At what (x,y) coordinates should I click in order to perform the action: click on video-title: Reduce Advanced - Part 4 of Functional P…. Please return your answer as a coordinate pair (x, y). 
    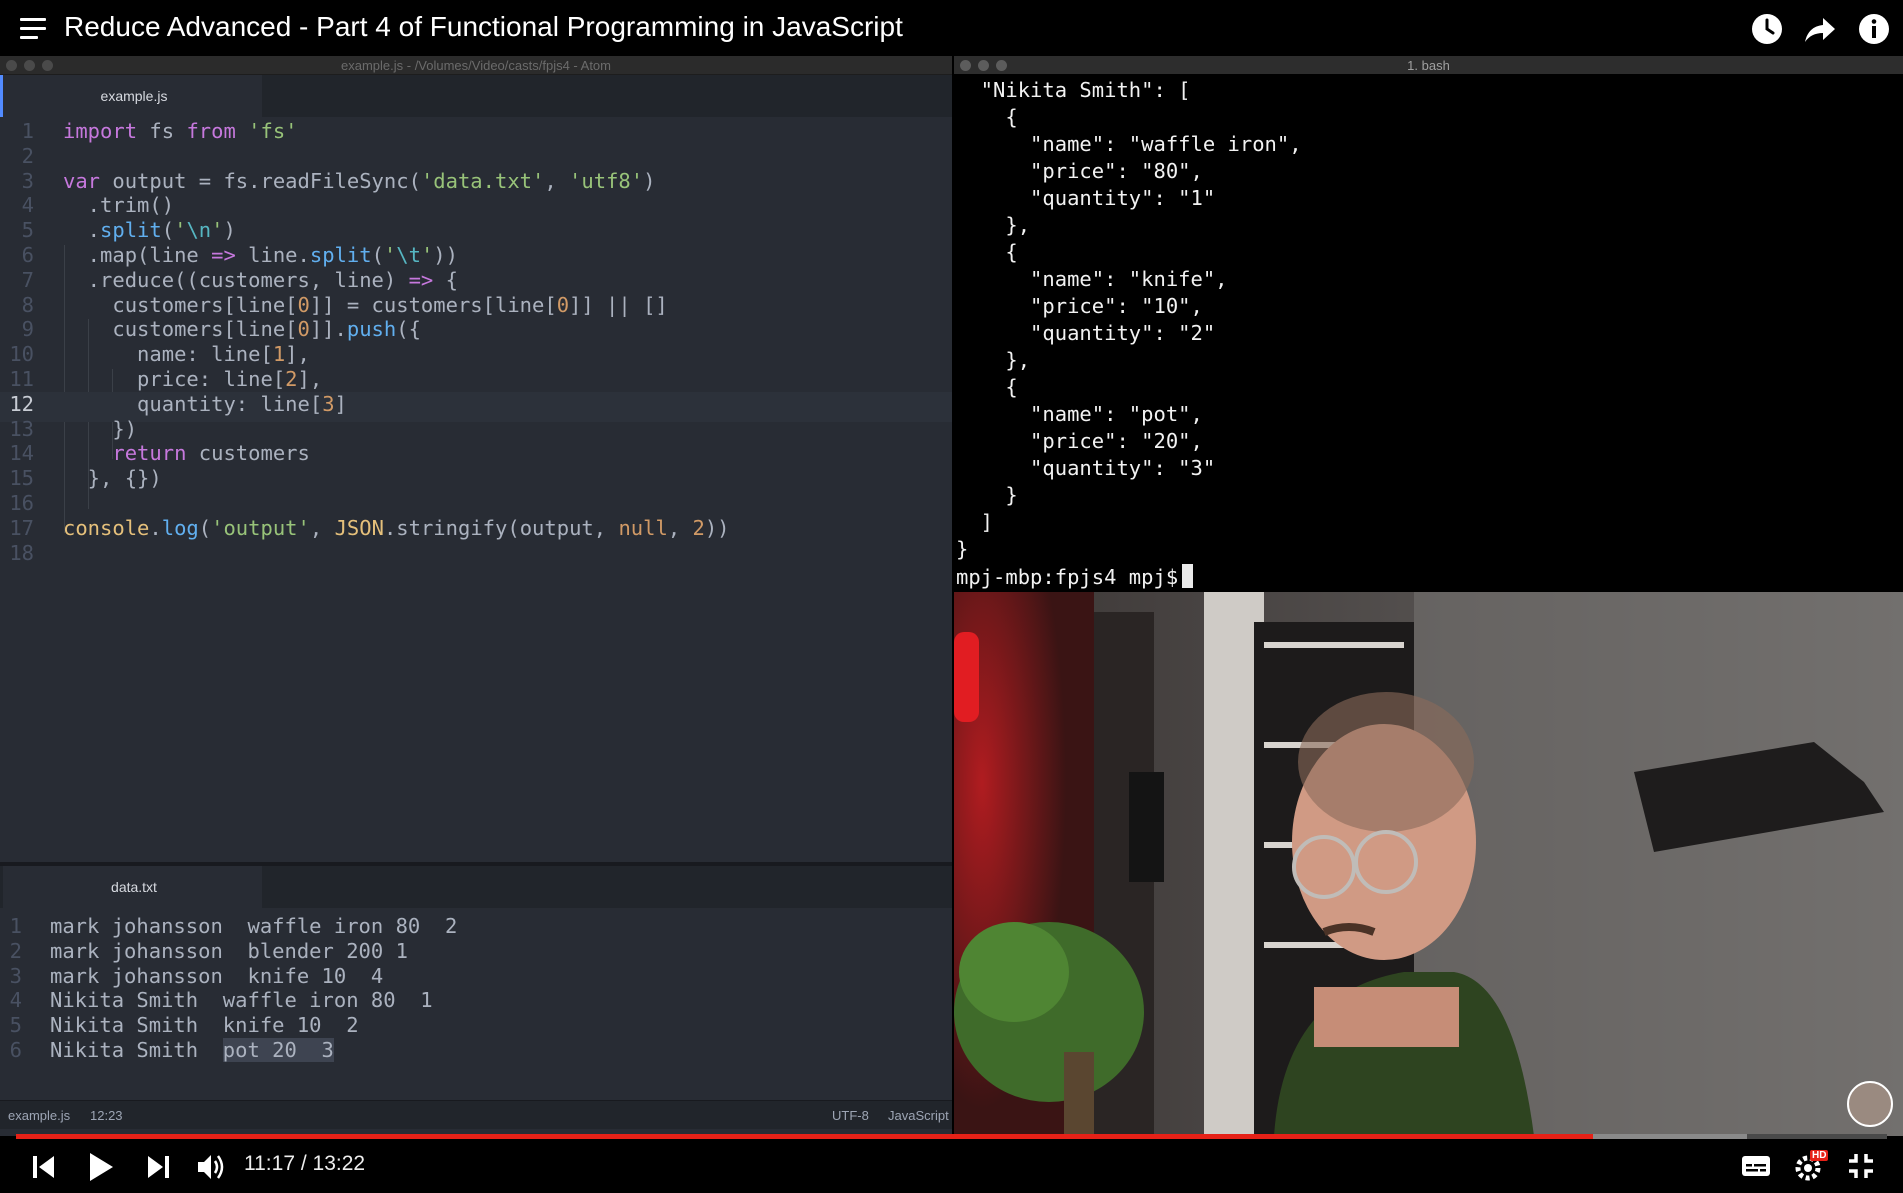
    Looking at the image, I should click on (483, 27).